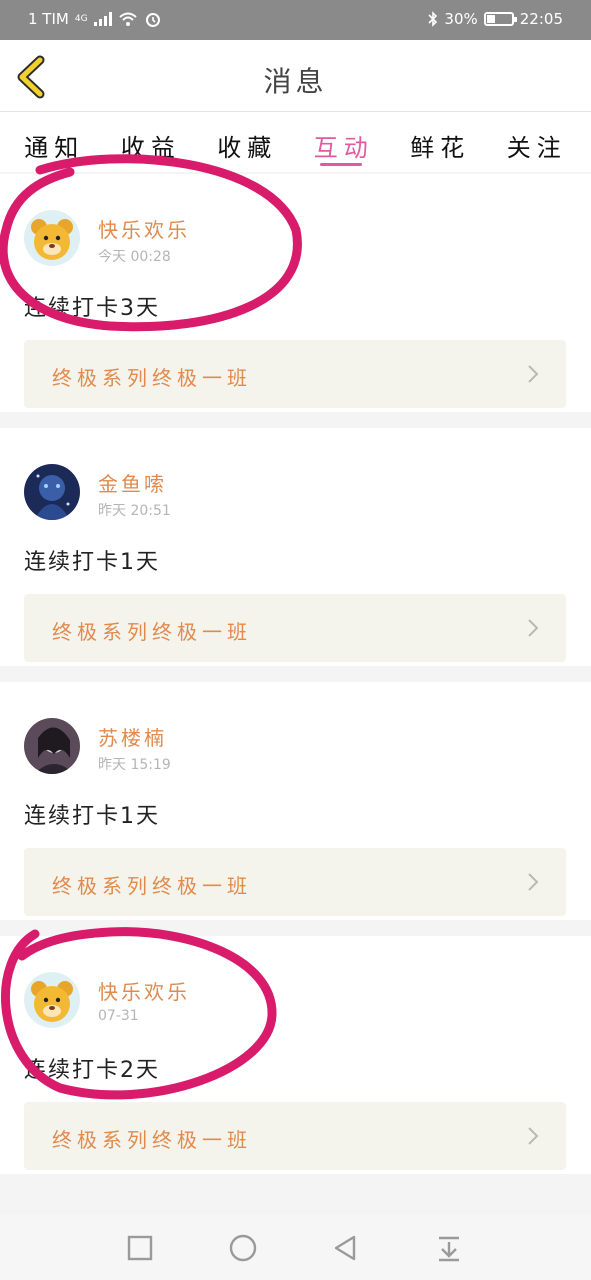 The width and height of the screenshot is (591, 1280). What do you see at coordinates (295, 142) in the screenshot?
I see `tab-bar: 通知 收益 收藏 互动 鲜花 关注` at bounding box center [295, 142].